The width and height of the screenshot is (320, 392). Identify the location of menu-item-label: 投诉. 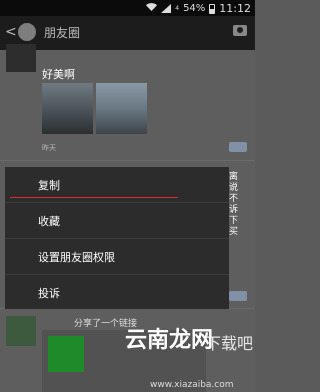
(49, 293).